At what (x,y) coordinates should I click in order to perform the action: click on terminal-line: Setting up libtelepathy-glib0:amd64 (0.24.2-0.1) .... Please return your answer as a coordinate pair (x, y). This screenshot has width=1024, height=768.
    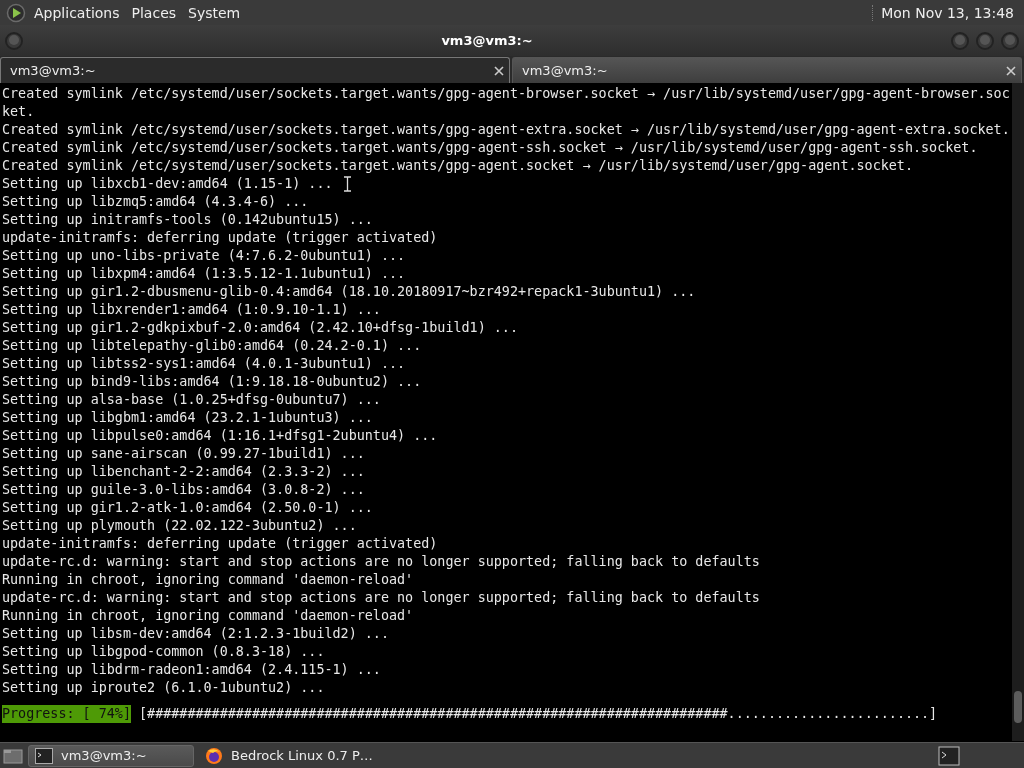
    Looking at the image, I should click on (212, 346).